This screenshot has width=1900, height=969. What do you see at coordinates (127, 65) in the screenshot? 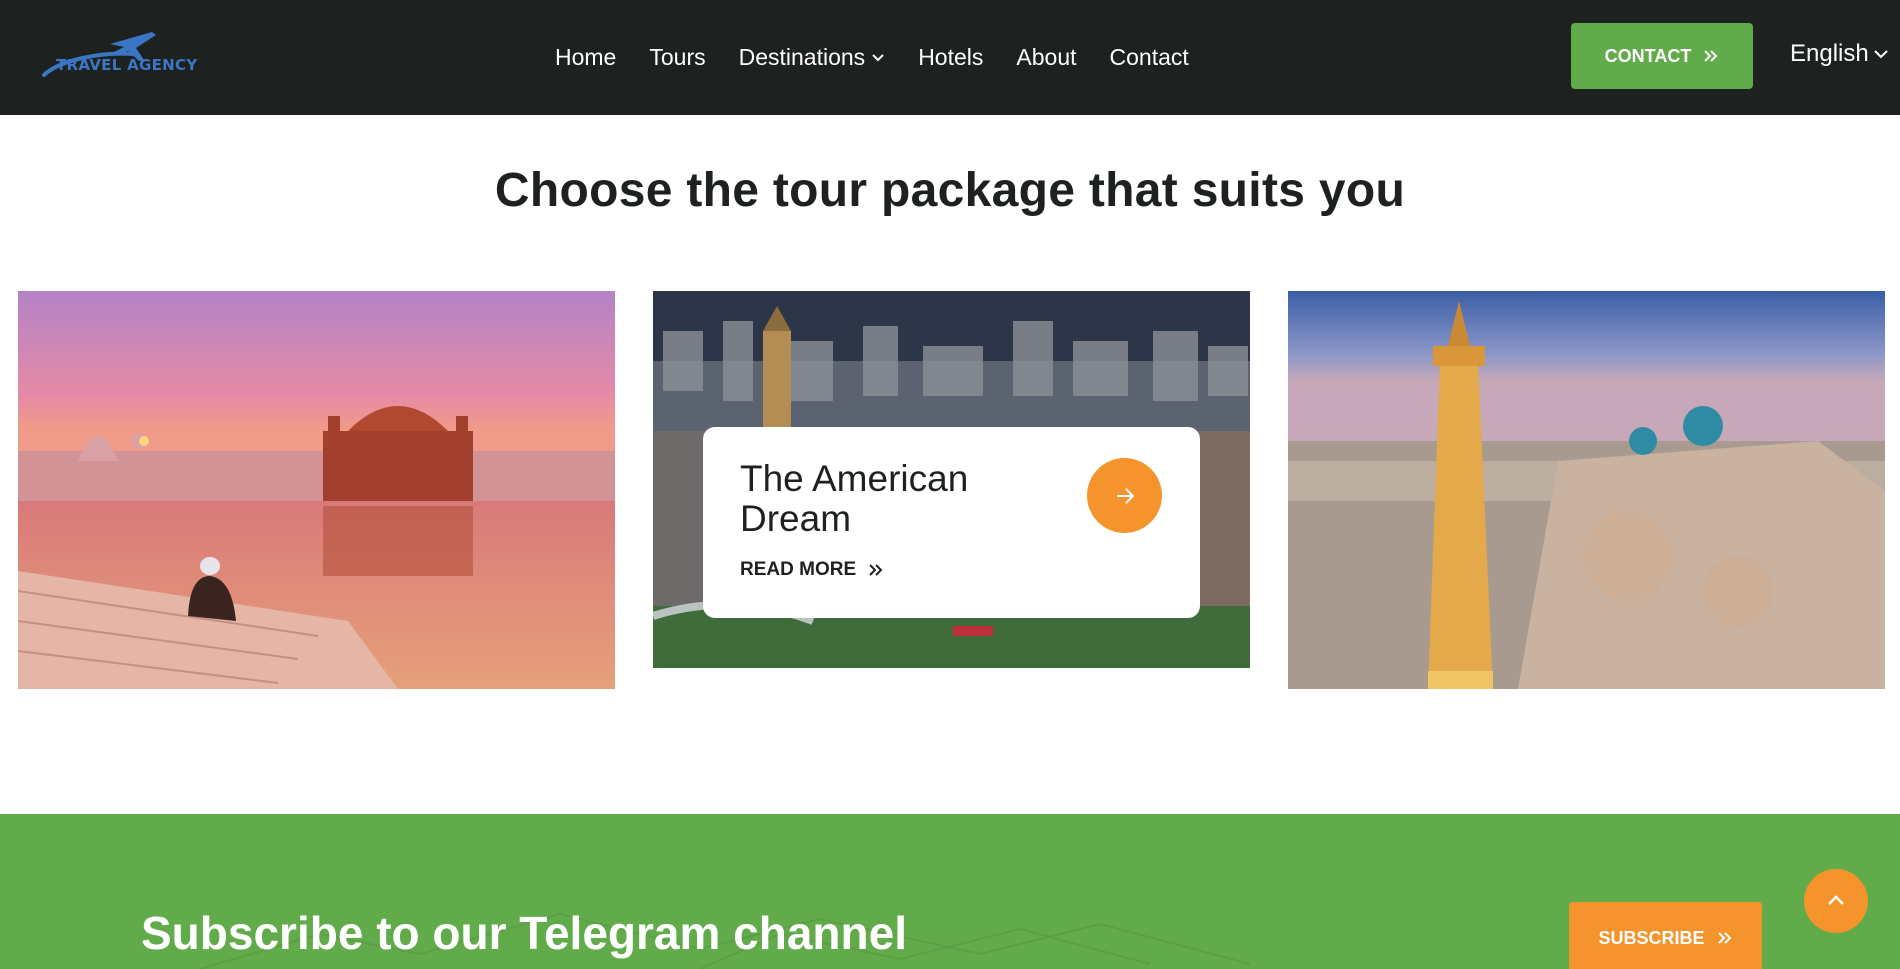
I see `logo-text: TRAVEL AGENCY` at bounding box center [127, 65].